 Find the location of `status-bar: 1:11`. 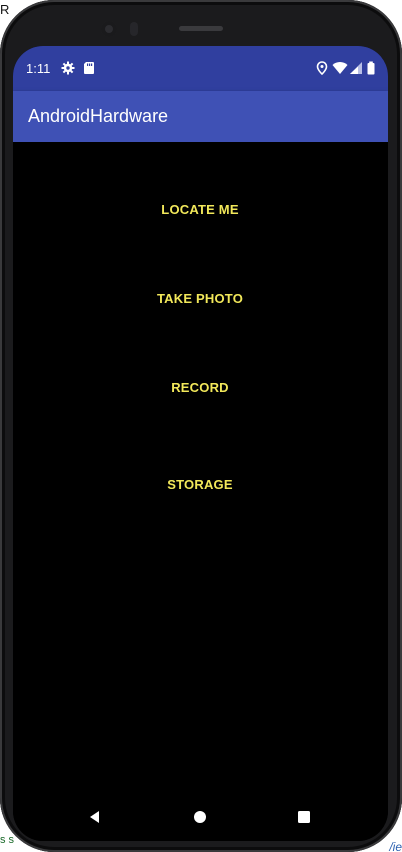

status-bar: 1:11 is located at coordinates (200, 68).